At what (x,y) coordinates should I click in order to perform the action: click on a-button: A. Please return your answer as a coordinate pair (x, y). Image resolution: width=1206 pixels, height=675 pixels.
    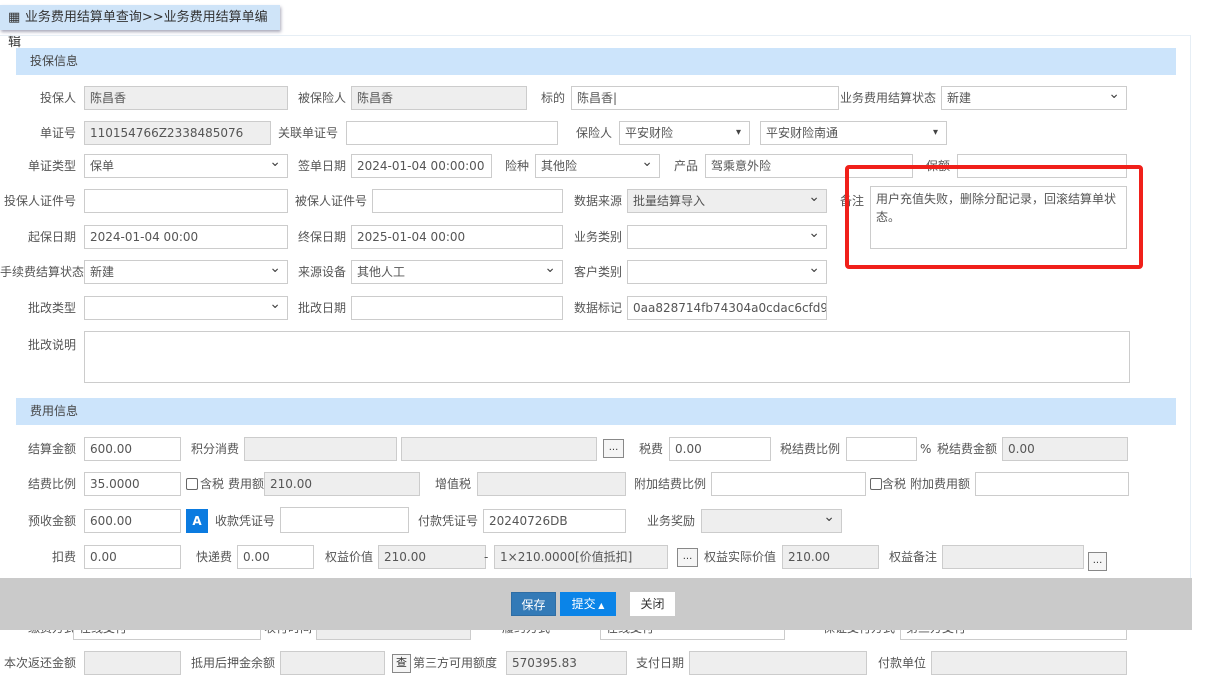
    Looking at the image, I should click on (197, 521).